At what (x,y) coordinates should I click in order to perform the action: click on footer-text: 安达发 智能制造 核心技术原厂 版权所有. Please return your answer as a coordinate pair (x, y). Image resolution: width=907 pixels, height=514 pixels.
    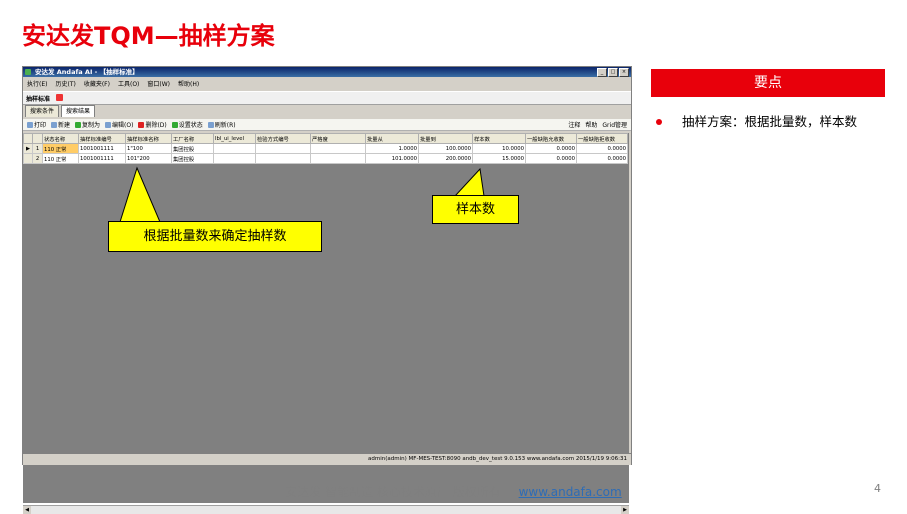
    Looking at the image, I should click on (393, 492).